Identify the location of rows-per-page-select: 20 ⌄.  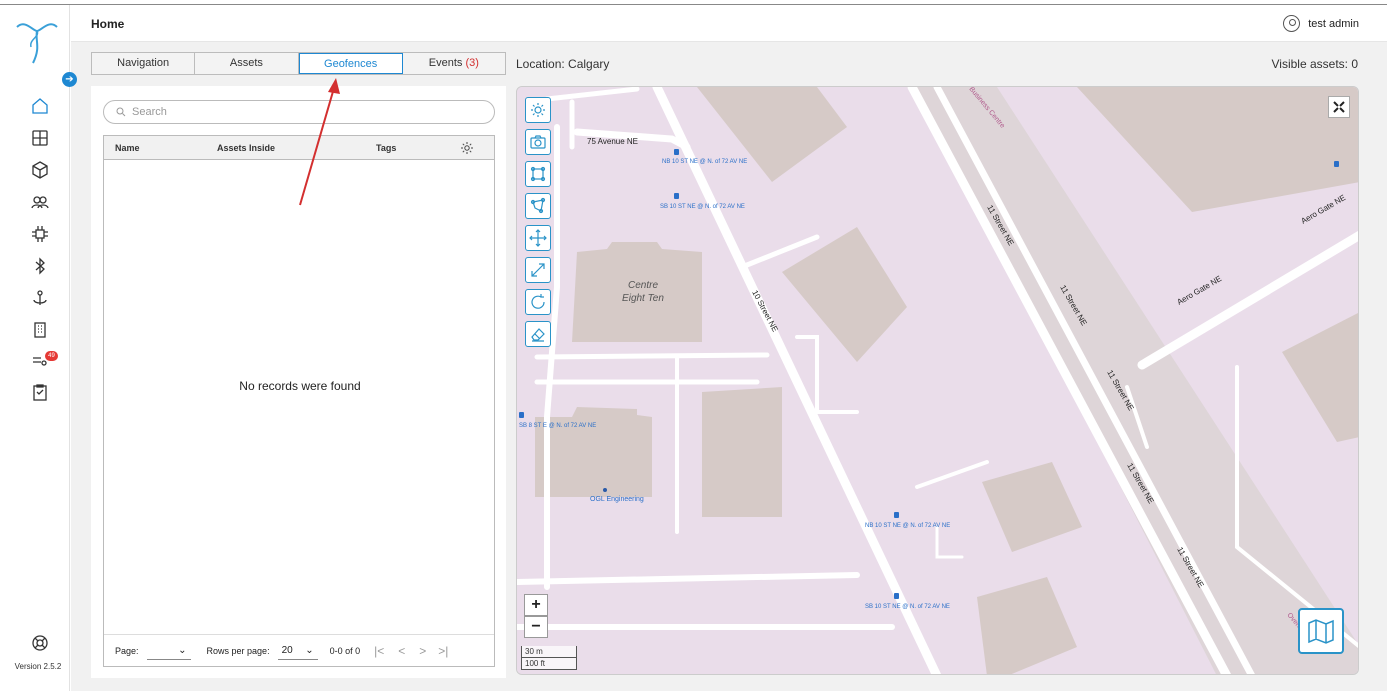
(297, 651).